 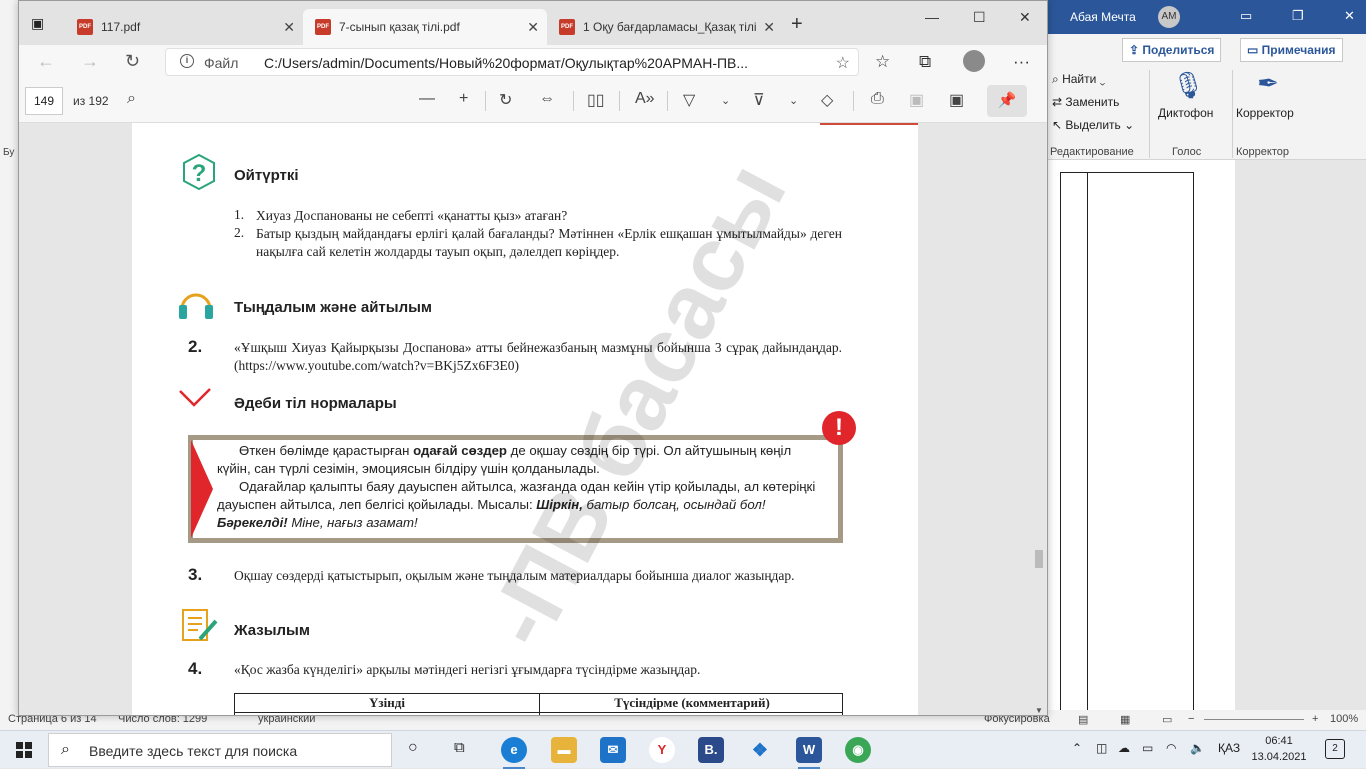 What do you see at coordinates (413, 748) in the screenshot?
I see `cortana-icon: ○` at bounding box center [413, 748].